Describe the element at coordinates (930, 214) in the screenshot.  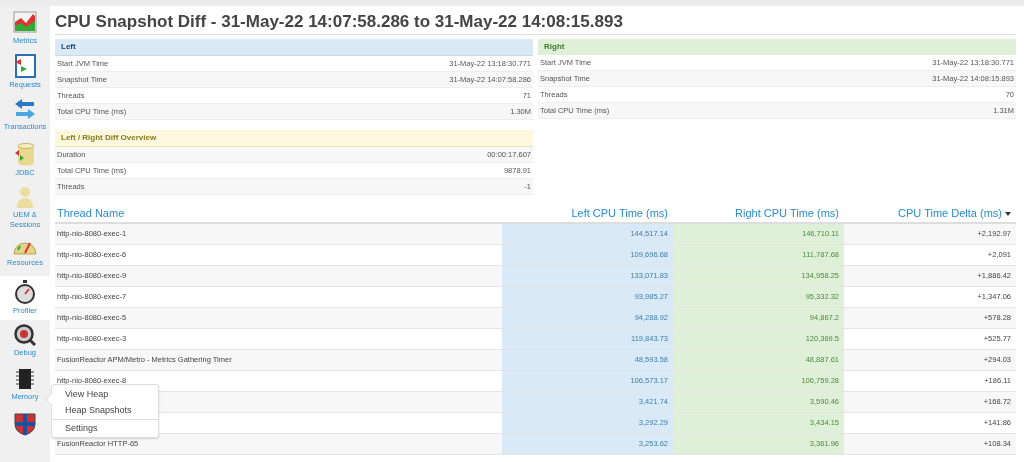
I see `column-header: CPU Time Delta (ms)` at that location.